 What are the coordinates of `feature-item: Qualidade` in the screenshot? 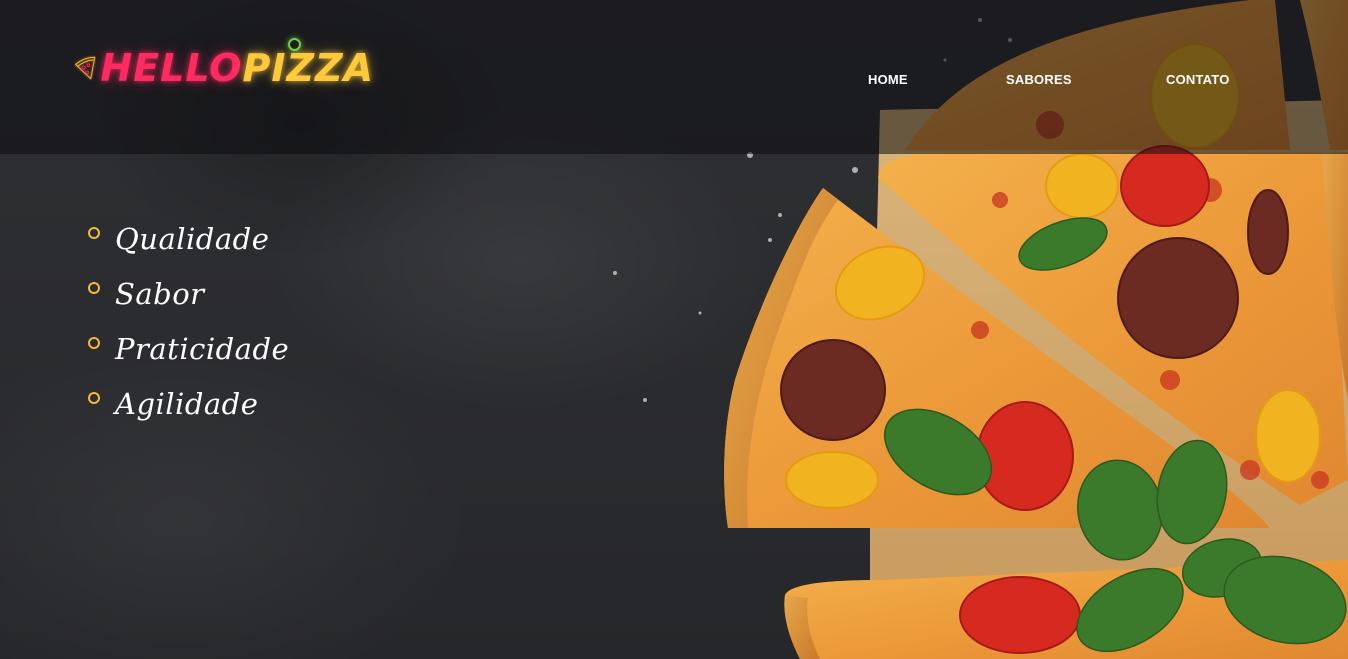 It's located at (188, 249).